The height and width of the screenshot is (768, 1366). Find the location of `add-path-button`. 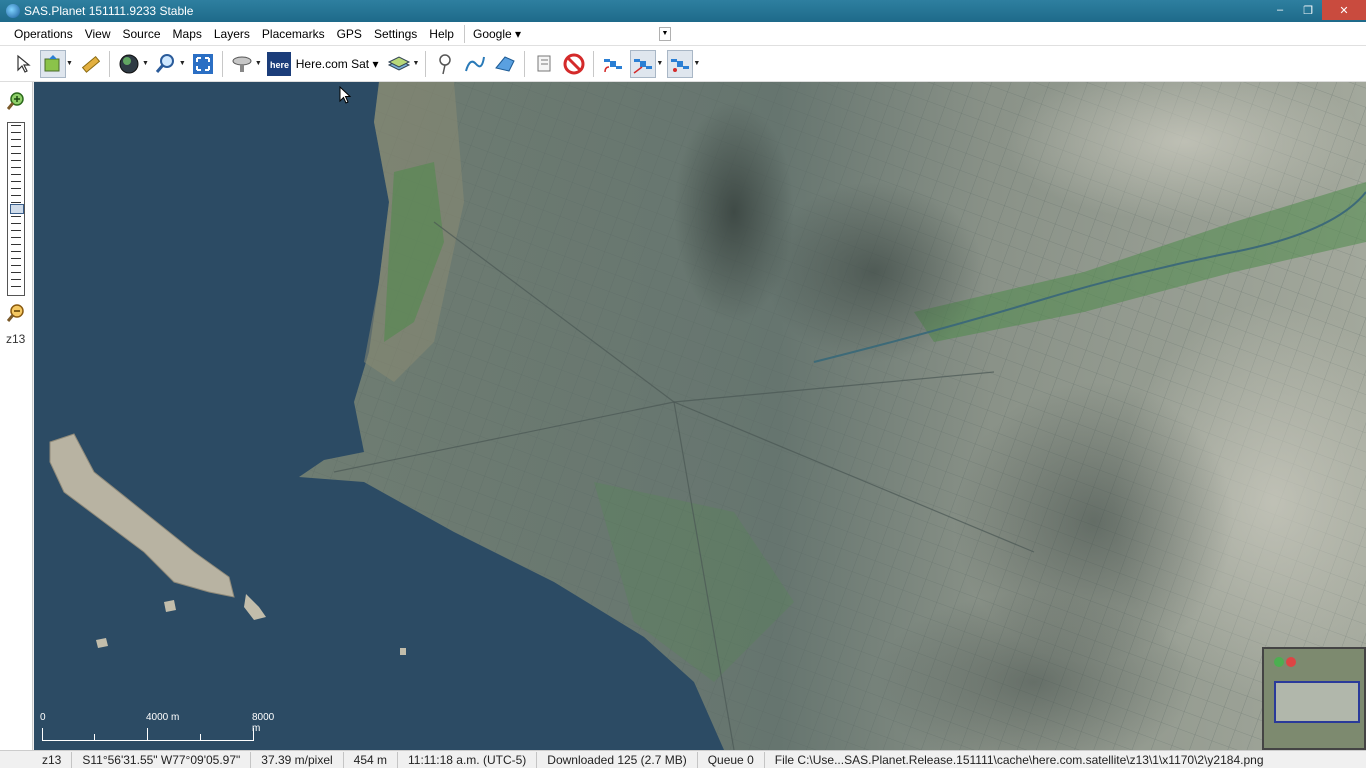

add-path-button is located at coordinates (475, 64).